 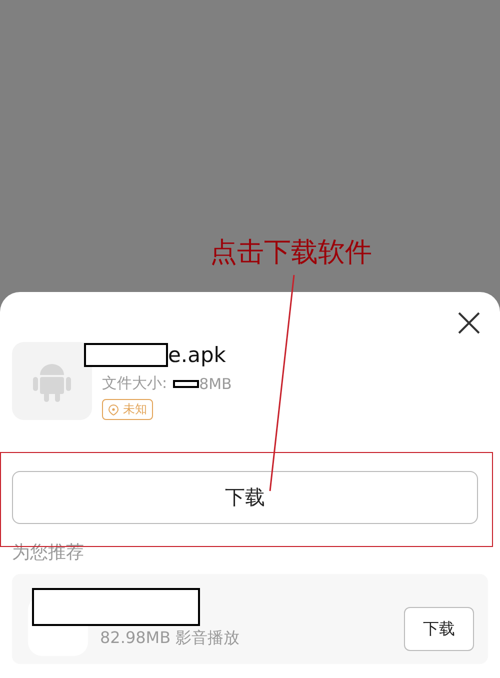 I want to click on size-value: 8MB, so click(x=215, y=383).